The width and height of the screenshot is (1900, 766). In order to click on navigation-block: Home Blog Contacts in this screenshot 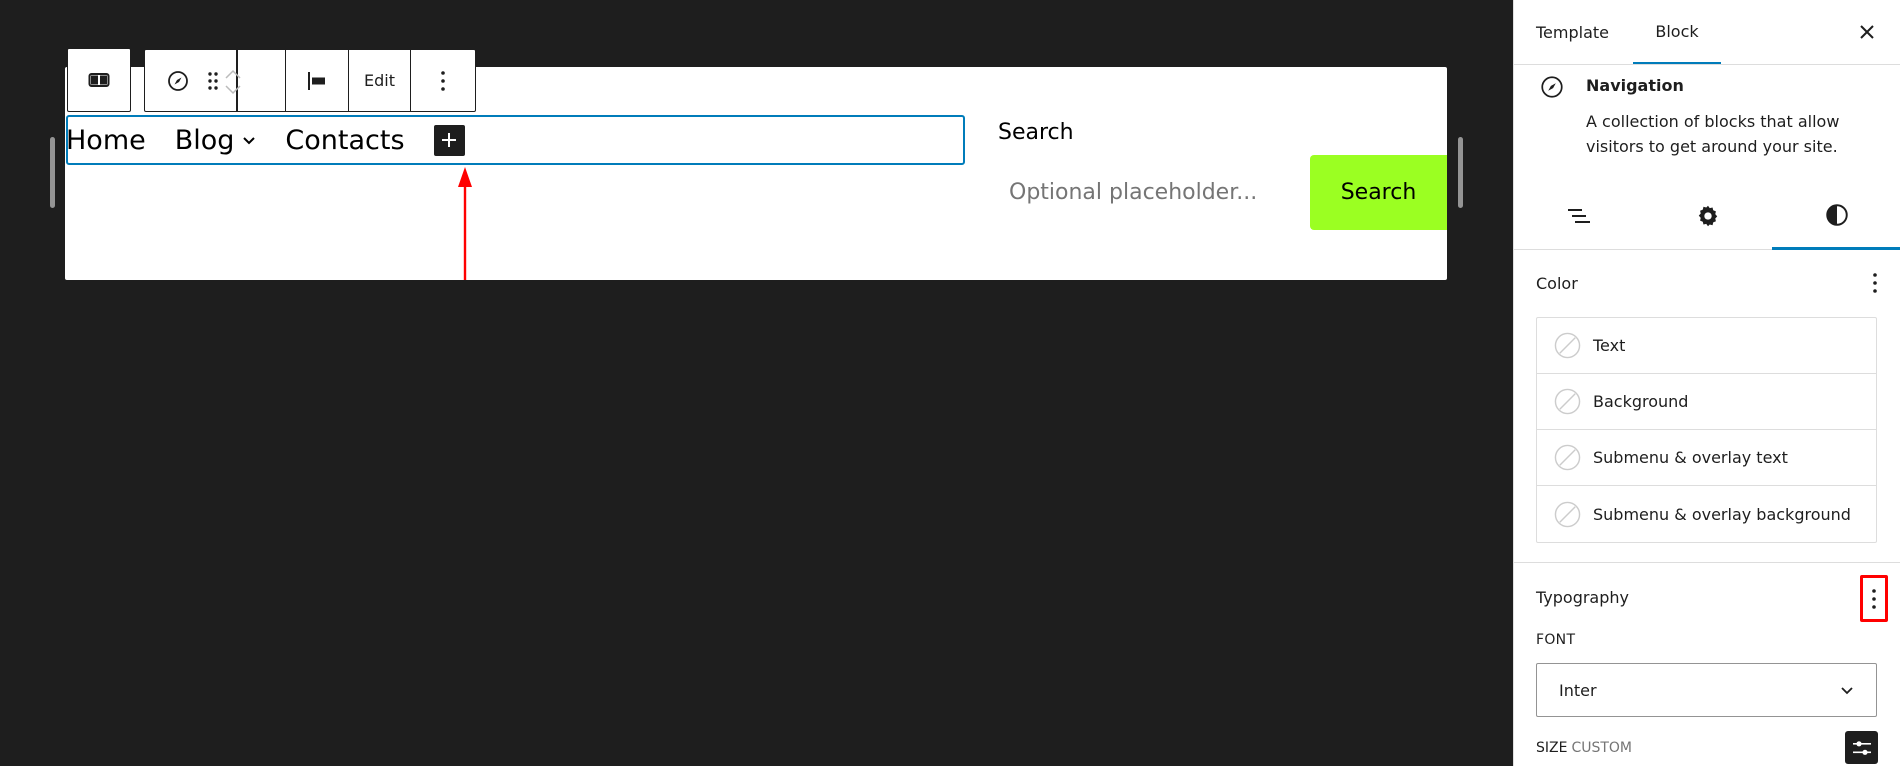, I will do `click(515, 140)`.